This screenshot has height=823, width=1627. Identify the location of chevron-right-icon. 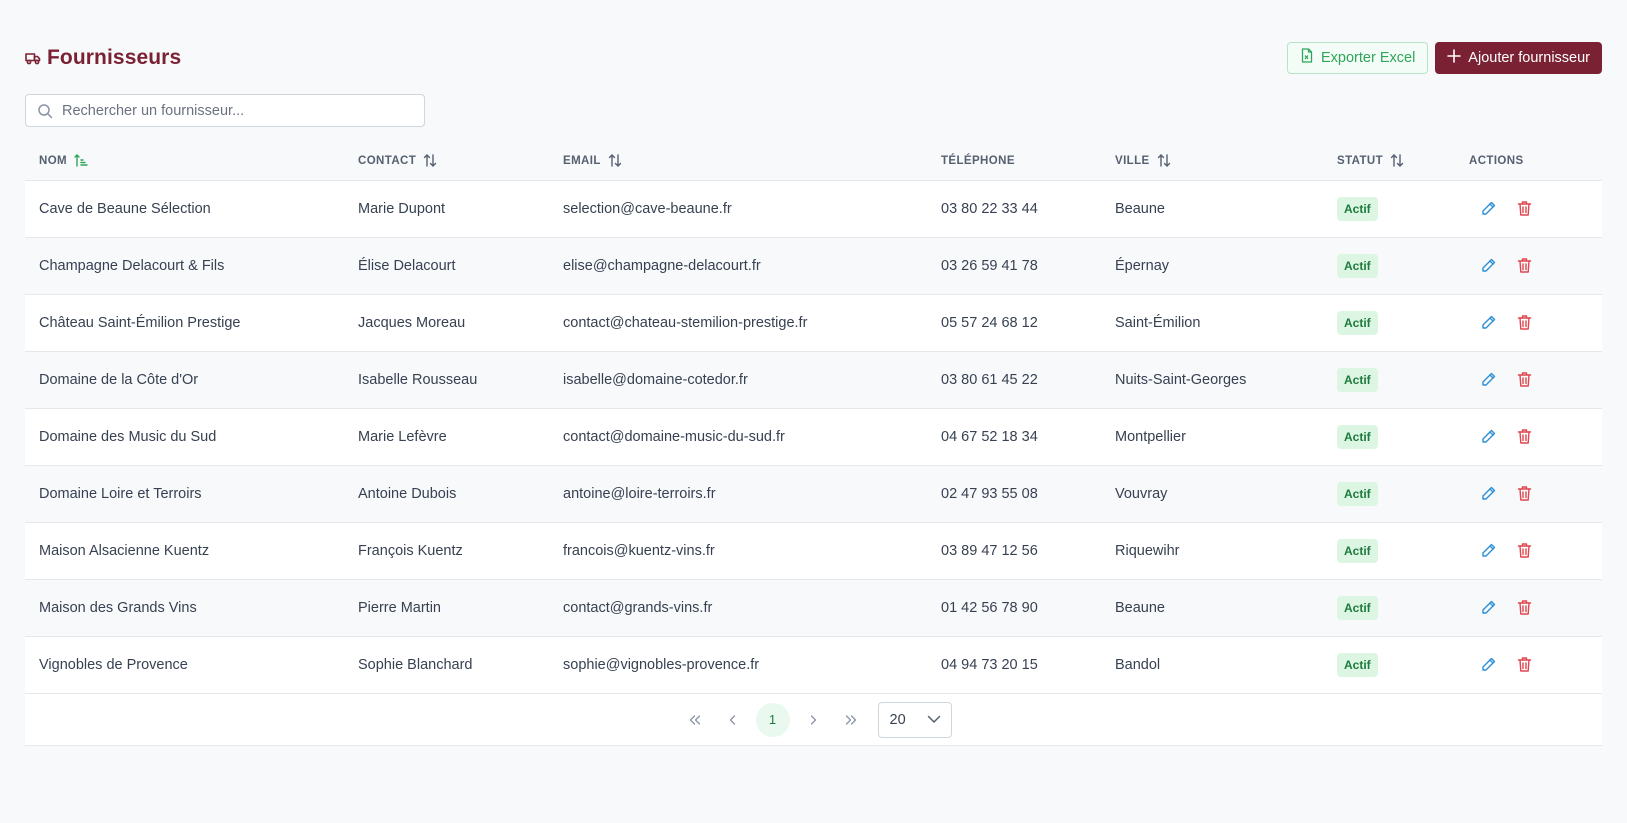
(813, 719).